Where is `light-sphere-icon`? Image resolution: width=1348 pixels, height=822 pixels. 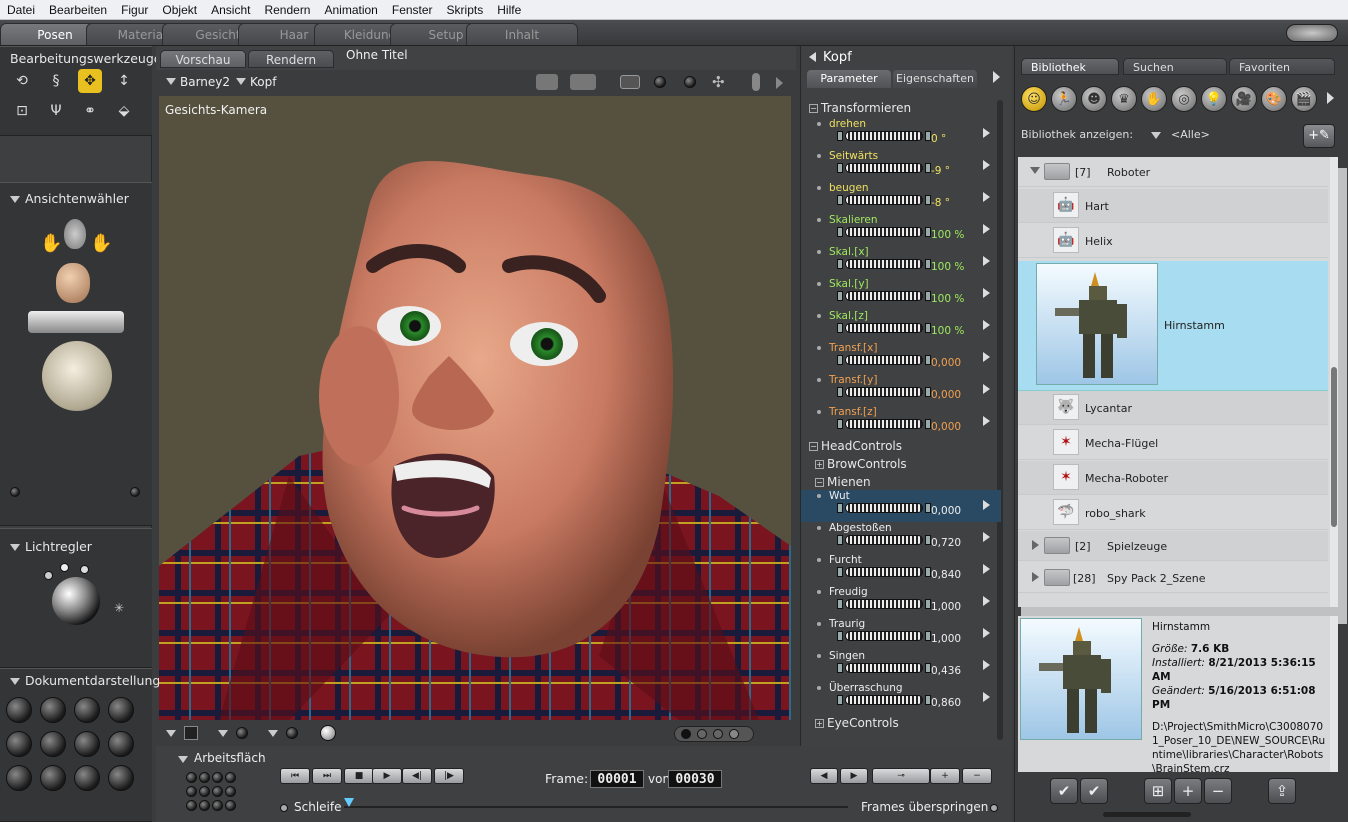 light-sphere-icon is located at coordinates (76, 601).